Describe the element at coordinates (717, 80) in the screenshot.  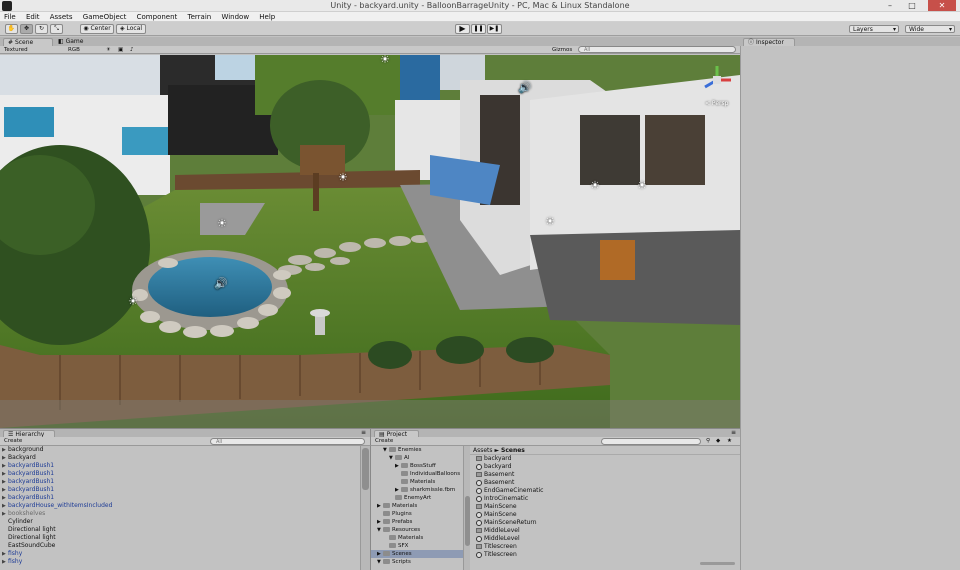
I see `scene-orientation-gizmo` at that location.